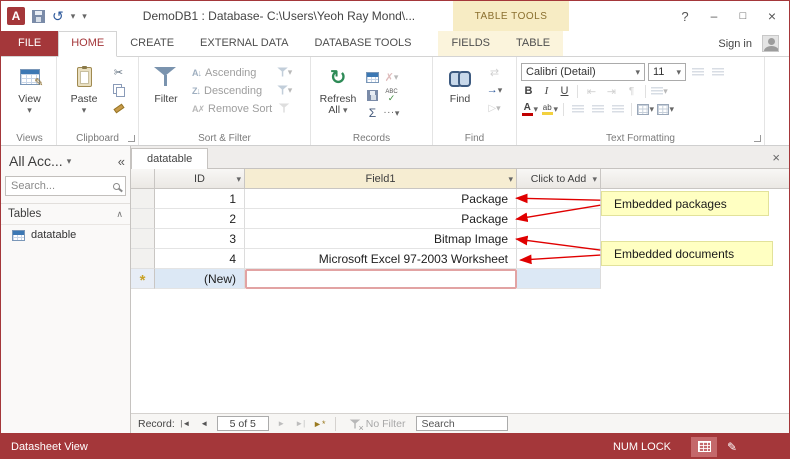 This screenshot has height=459, width=790. What do you see at coordinates (510, 179) in the screenshot?
I see `field1-column-menu-icon` at bounding box center [510, 179].